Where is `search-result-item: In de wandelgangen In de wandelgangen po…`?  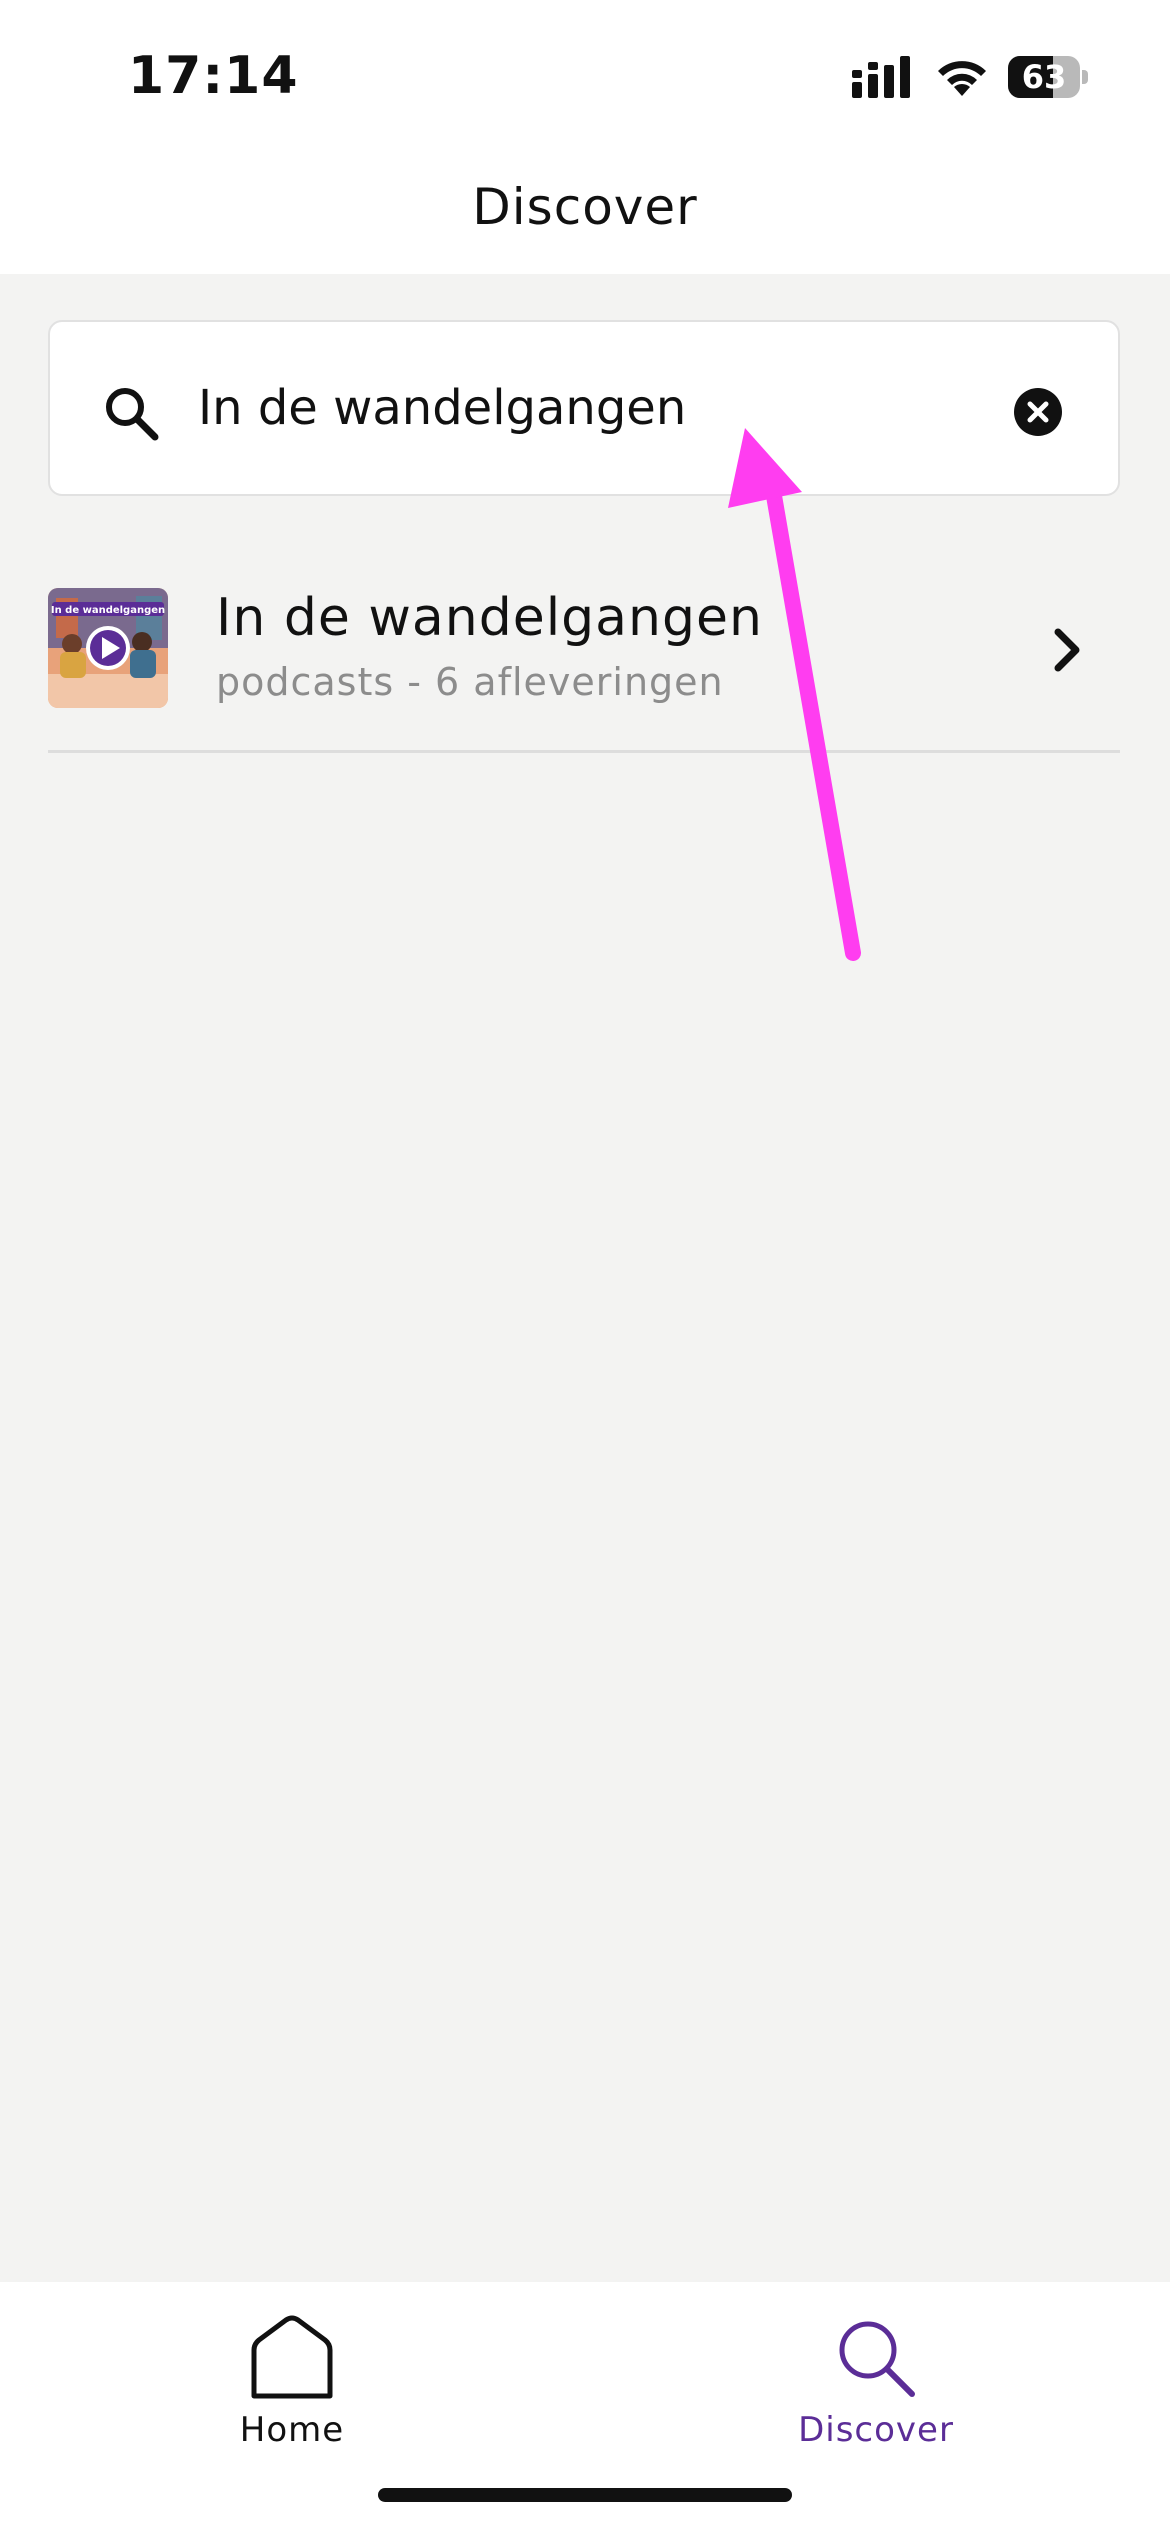
search-result-item: In de wandelgangen In de wandelgangen po… is located at coordinates (584, 656).